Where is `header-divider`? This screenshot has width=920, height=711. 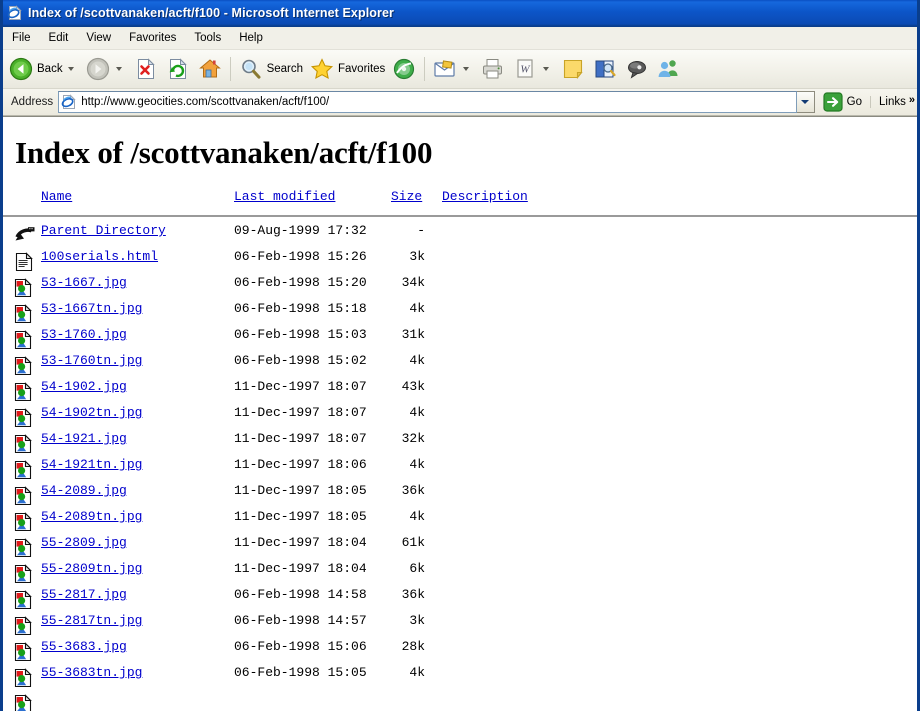 header-divider is located at coordinates (460, 216).